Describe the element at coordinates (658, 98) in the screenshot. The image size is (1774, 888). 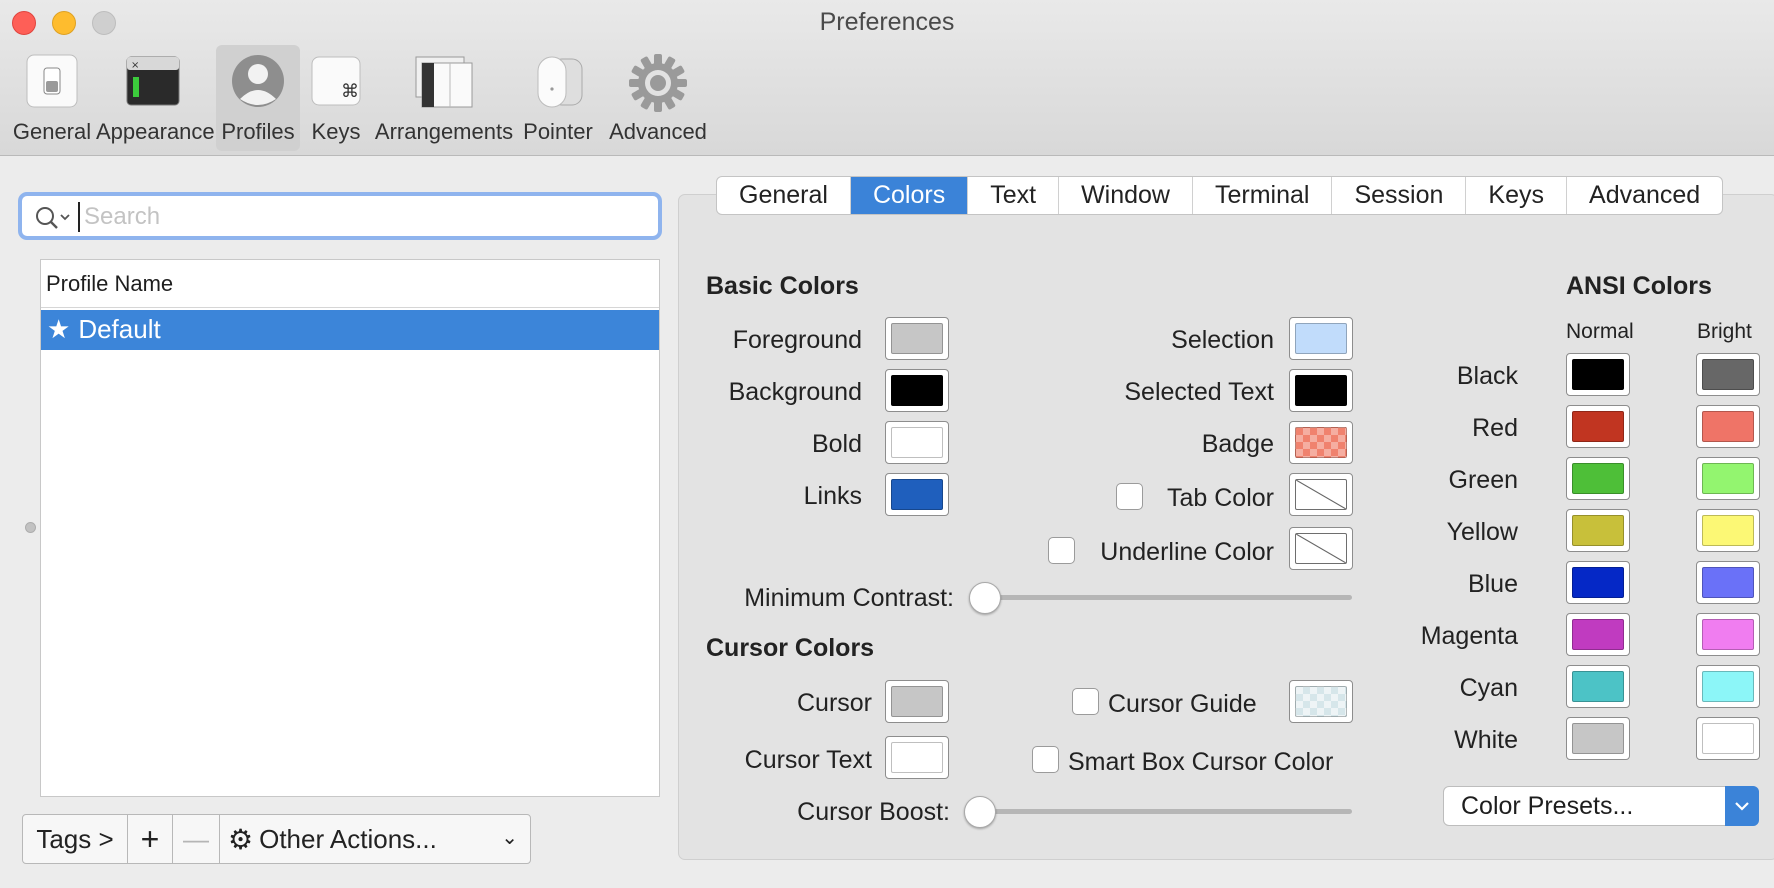
I see `toolbar-advanced: Advanced` at that location.